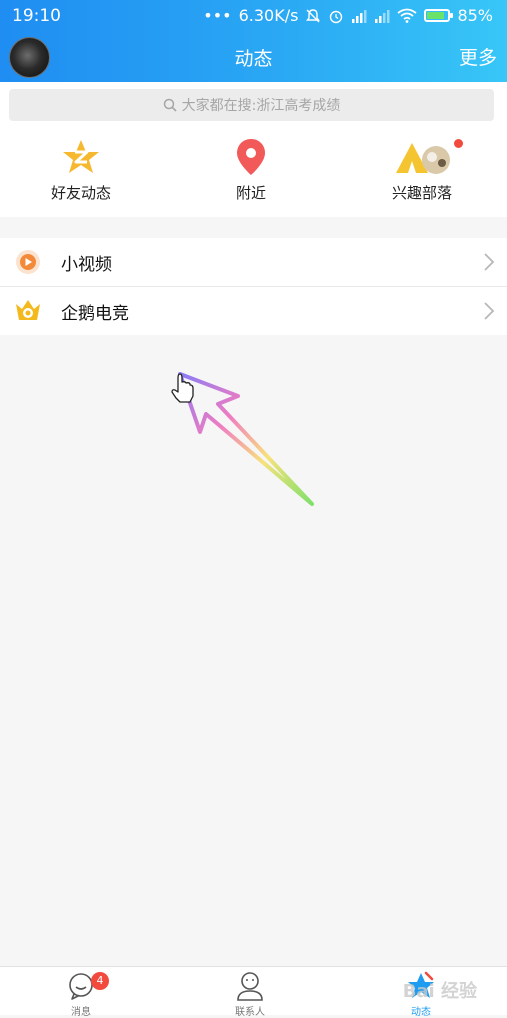 The height and width of the screenshot is (1018, 507). I want to click on bottom-tab-bar: 4 消息 联系人 动态 Bai 经验, so click(253, 992).